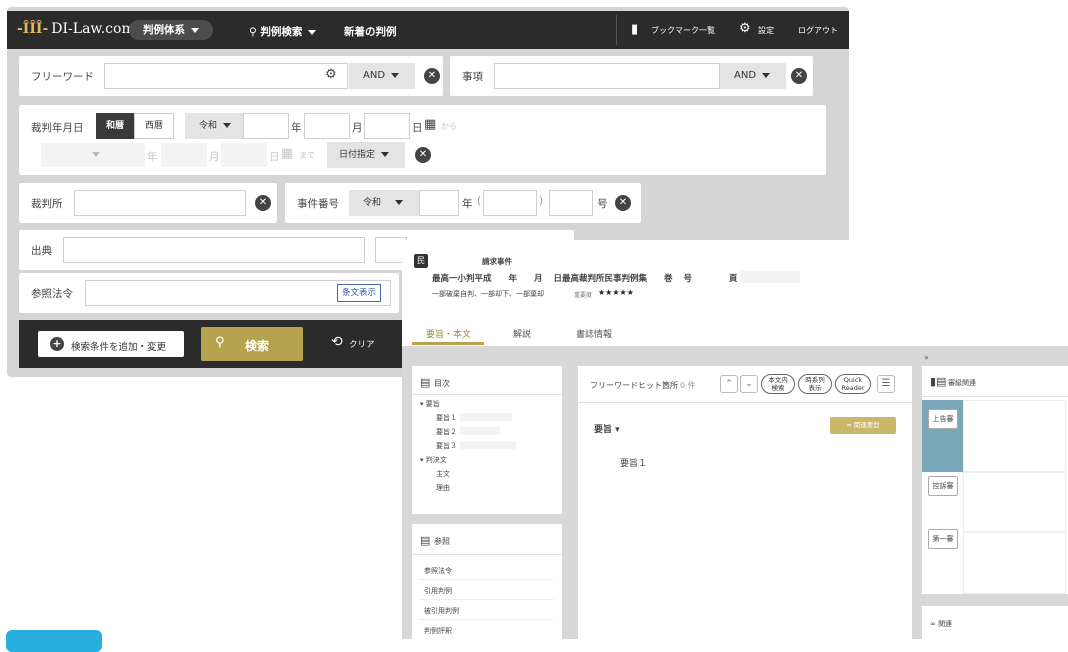 The image size is (1068, 652). Describe the element at coordinates (423, 155) in the screenshot. I see `clear-date-icon: ✕` at that location.